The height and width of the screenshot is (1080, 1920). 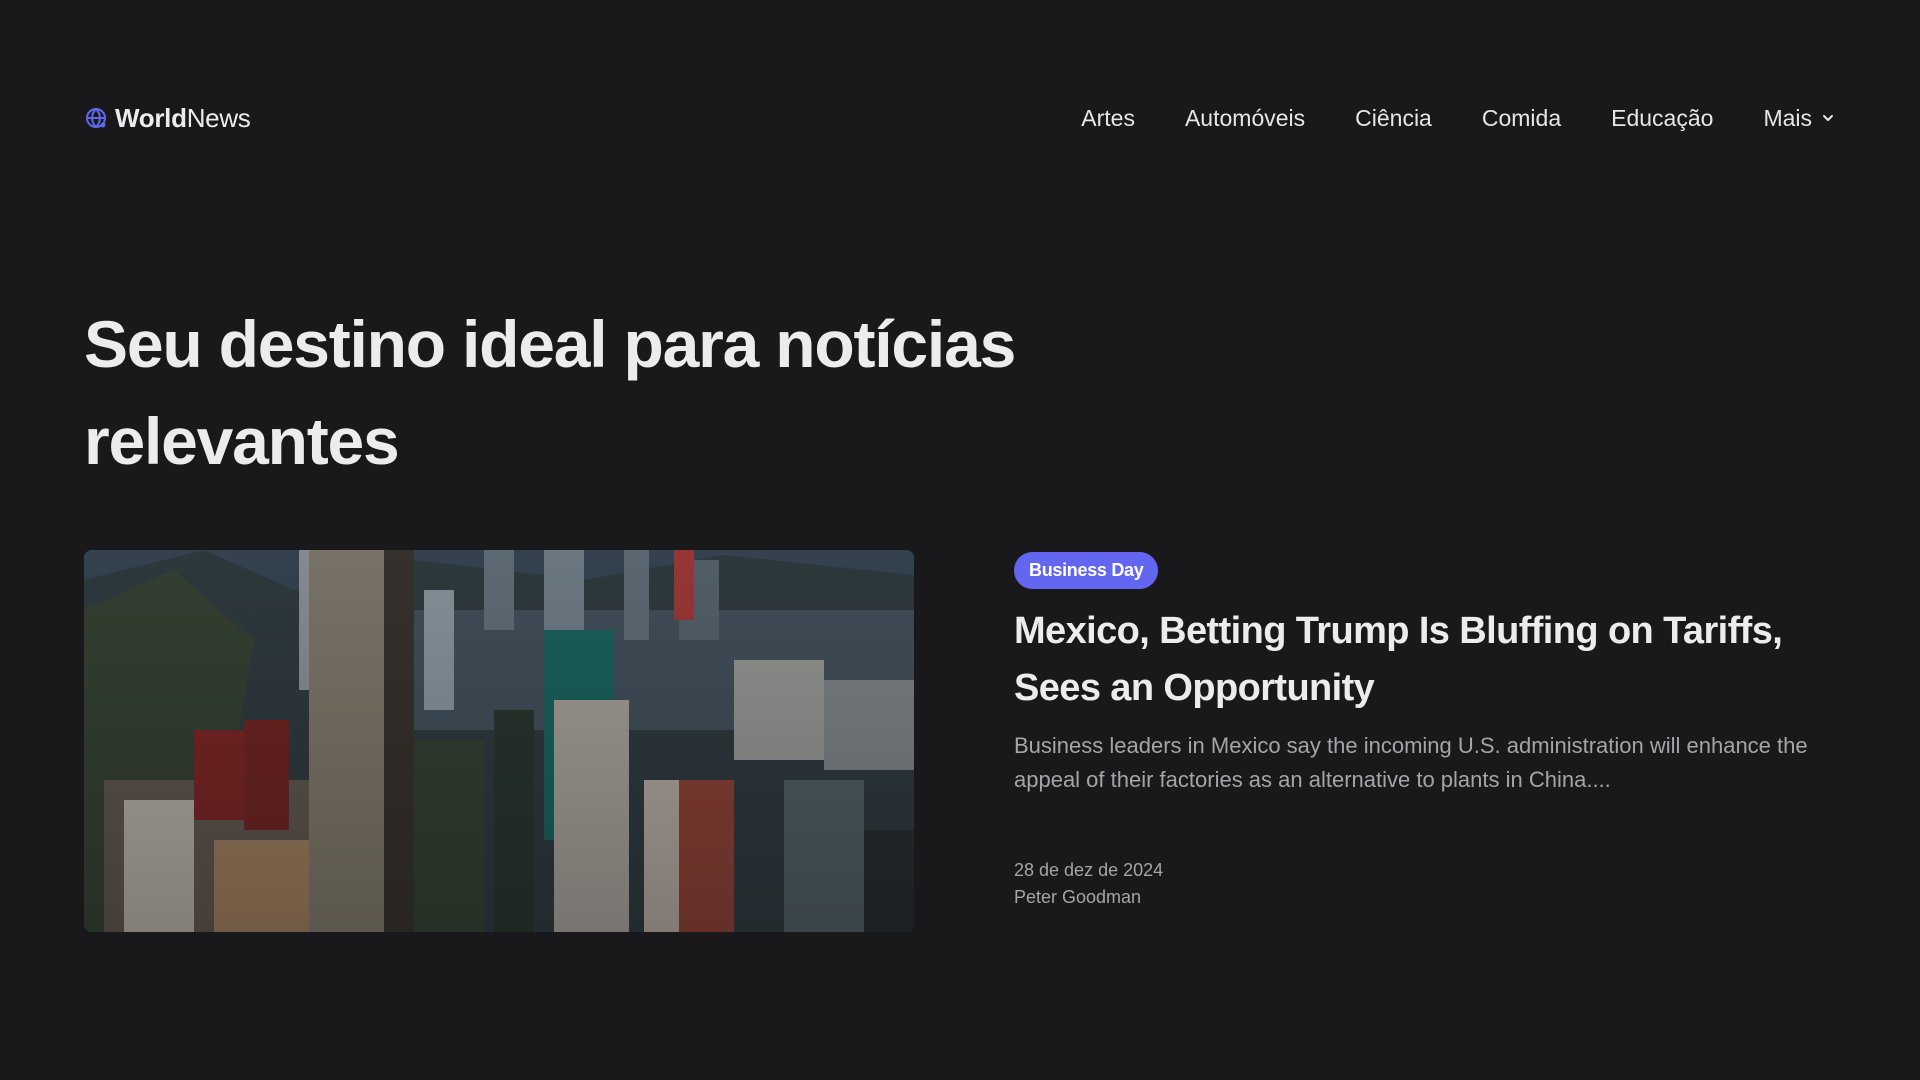 What do you see at coordinates (1662, 118) in the screenshot?
I see `nav-item-educacao: Educação` at bounding box center [1662, 118].